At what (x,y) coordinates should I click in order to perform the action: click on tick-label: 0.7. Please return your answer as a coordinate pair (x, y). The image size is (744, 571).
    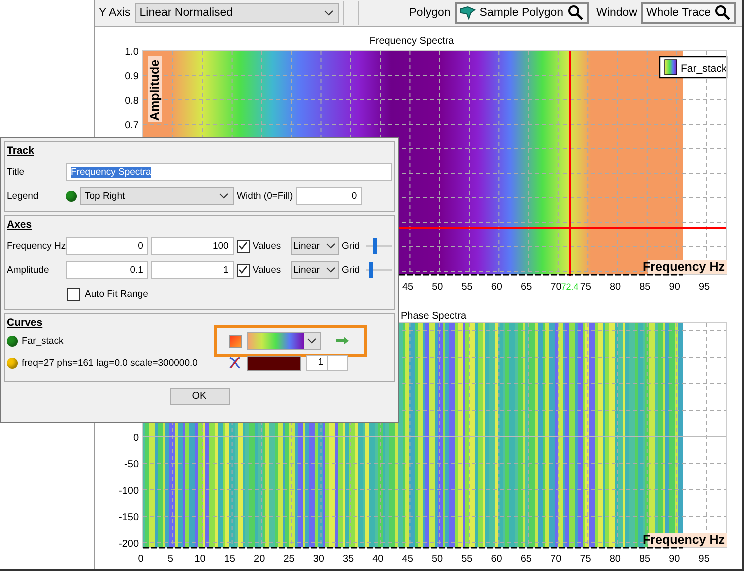
    Looking at the image, I should click on (132, 126).